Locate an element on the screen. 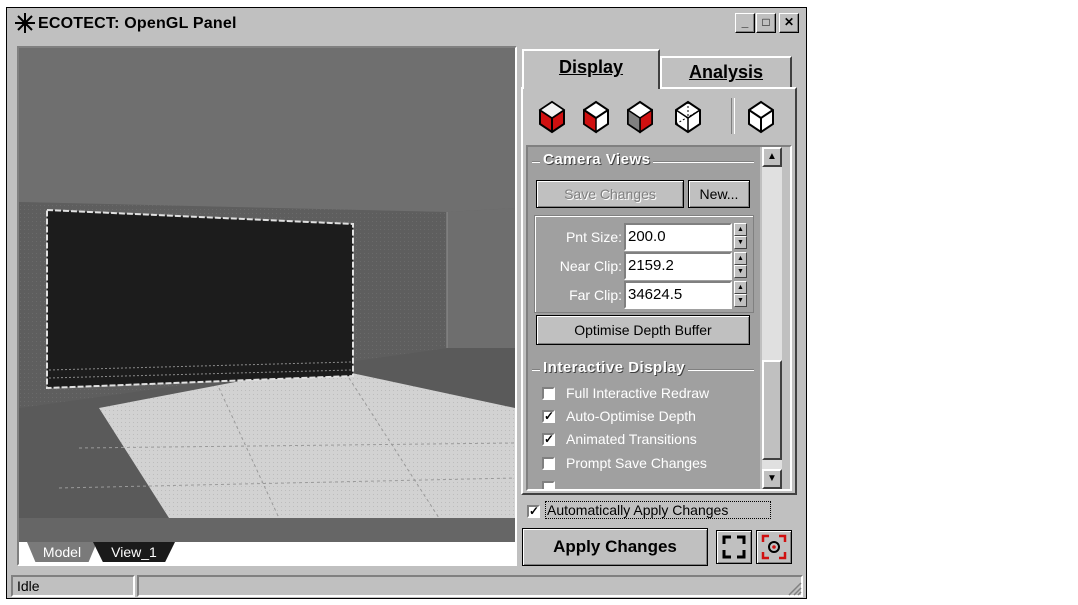 Image resolution: width=1078 pixels, height=605 pixels. tab-analysis: Analysis is located at coordinates (726, 72).